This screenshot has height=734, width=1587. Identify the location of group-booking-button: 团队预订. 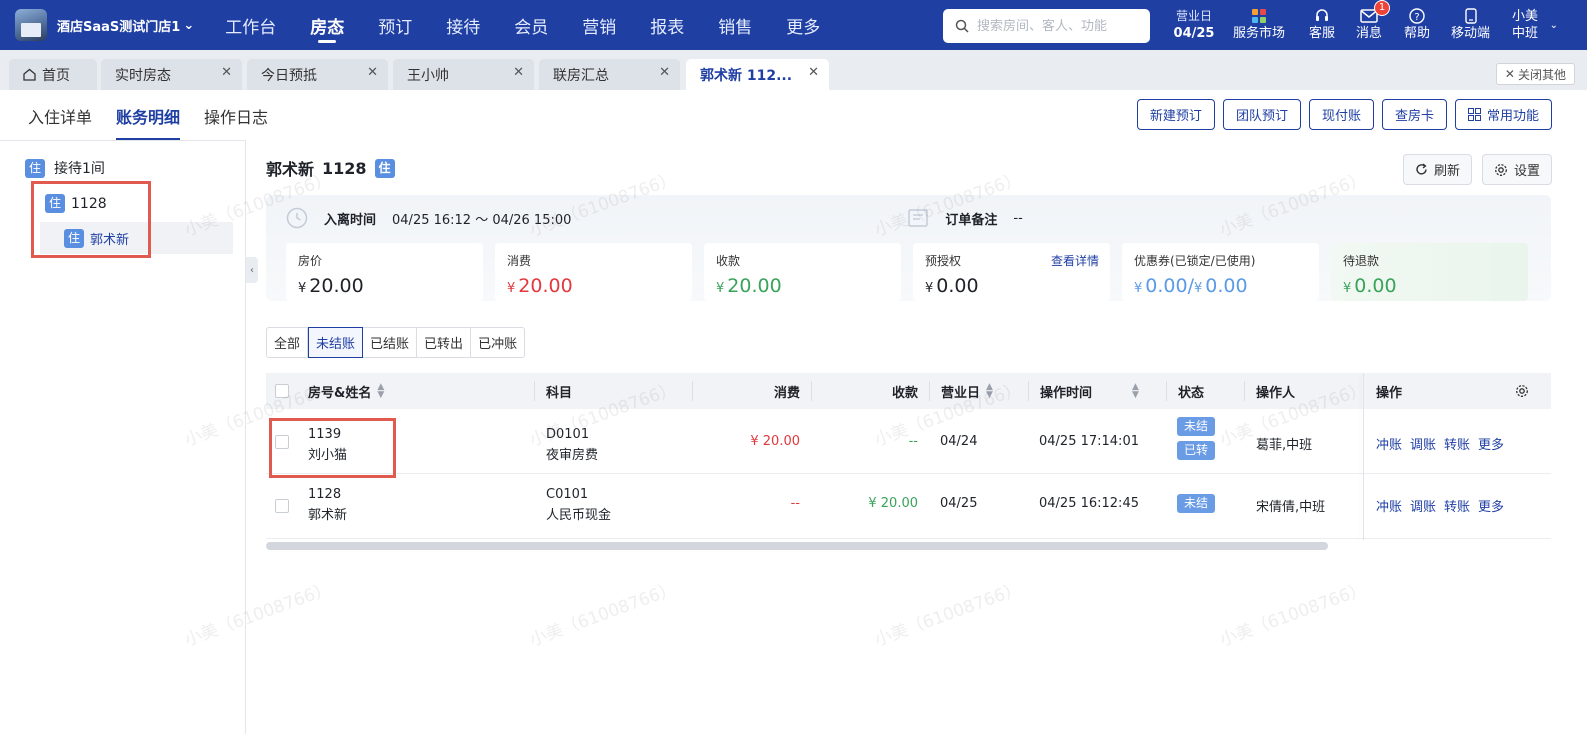
(1261, 114).